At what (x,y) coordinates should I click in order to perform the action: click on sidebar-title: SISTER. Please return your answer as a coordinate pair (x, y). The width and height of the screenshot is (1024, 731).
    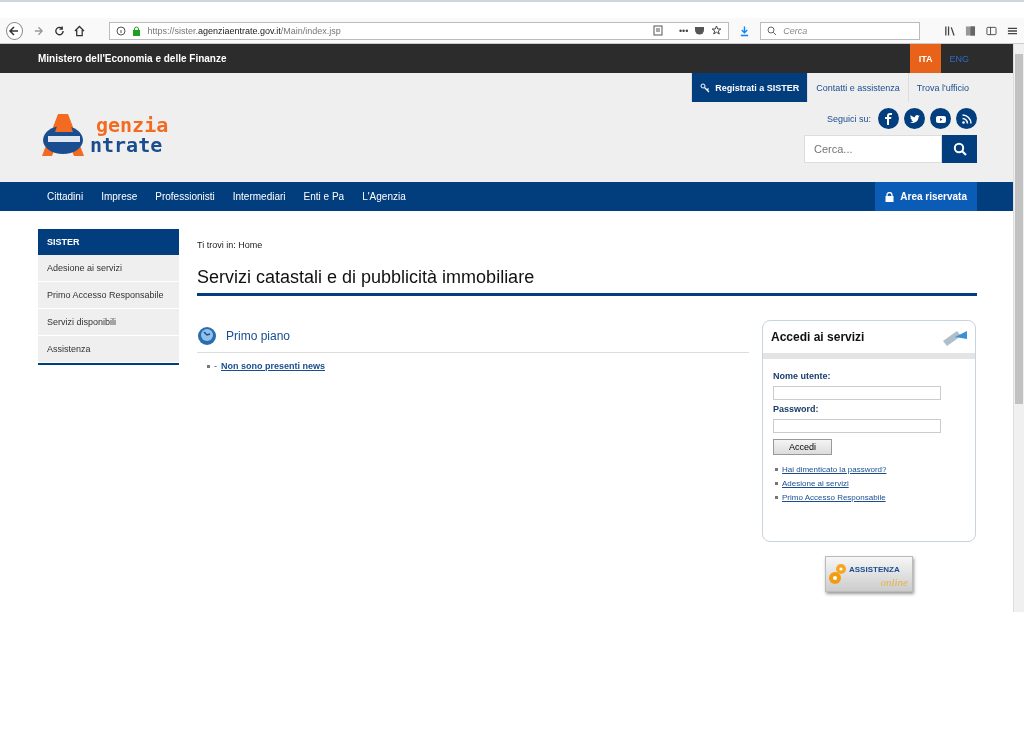
    Looking at the image, I should click on (108, 242).